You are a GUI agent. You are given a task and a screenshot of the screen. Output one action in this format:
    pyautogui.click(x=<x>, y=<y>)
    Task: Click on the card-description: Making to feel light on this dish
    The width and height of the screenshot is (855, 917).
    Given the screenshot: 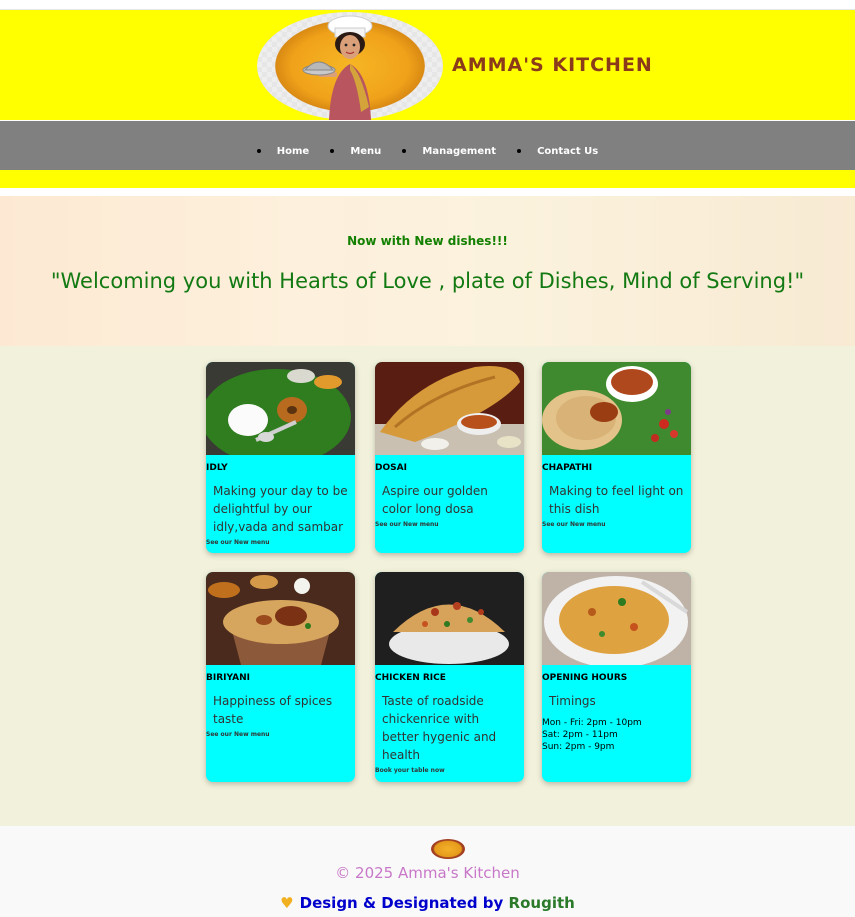 What is the action you would take?
    pyautogui.click(x=616, y=500)
    